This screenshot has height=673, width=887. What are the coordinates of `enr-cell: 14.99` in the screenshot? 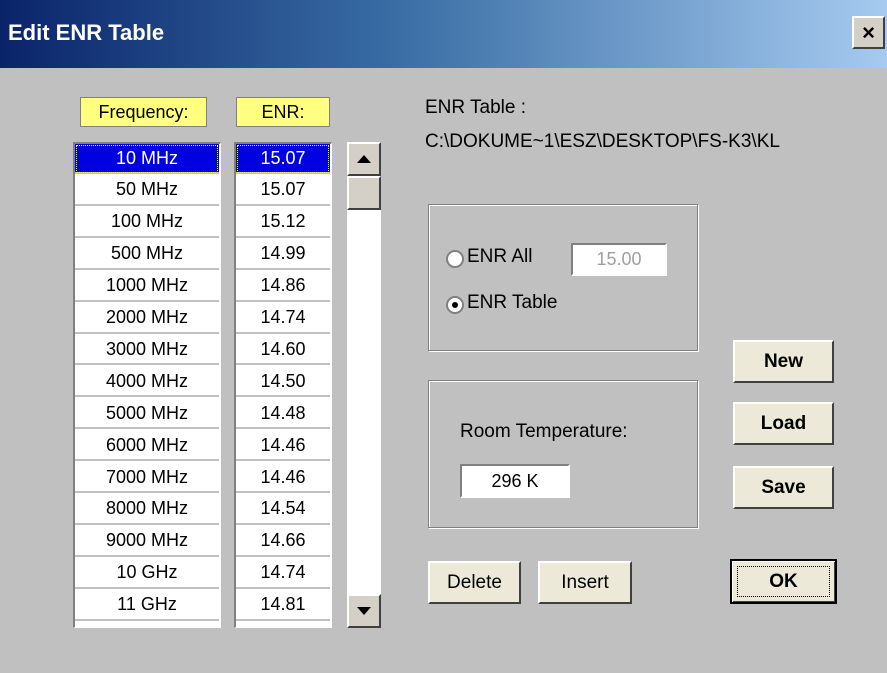 It's located at (283, 255).